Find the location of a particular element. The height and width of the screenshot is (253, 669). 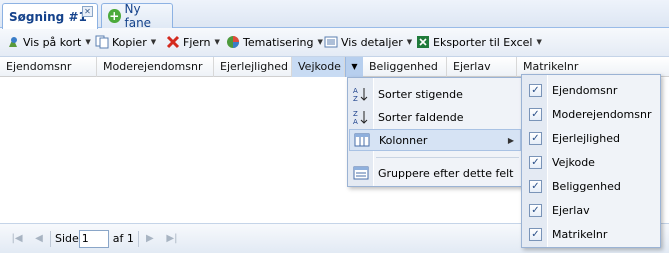

first-page-icon: |◀ is located at coordinates (17, 239).